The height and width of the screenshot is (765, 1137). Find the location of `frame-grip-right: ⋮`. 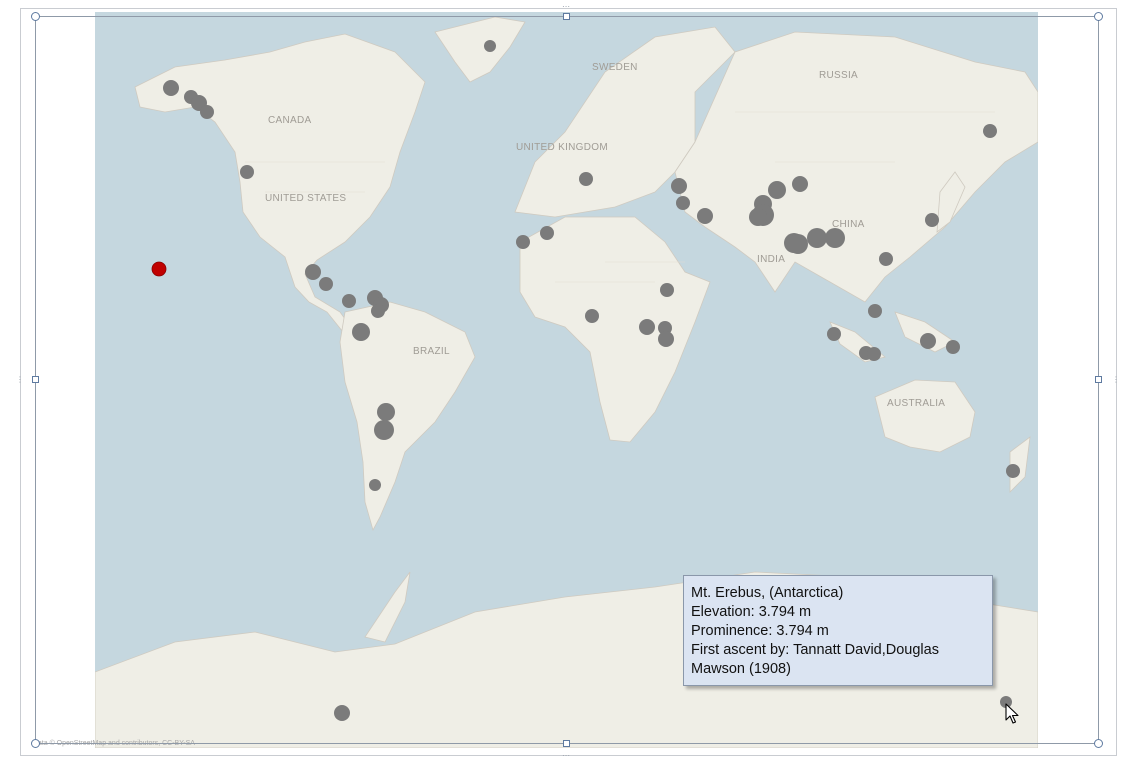

frame-grip-right: ⋮ is located at coordinates (1116, 380).